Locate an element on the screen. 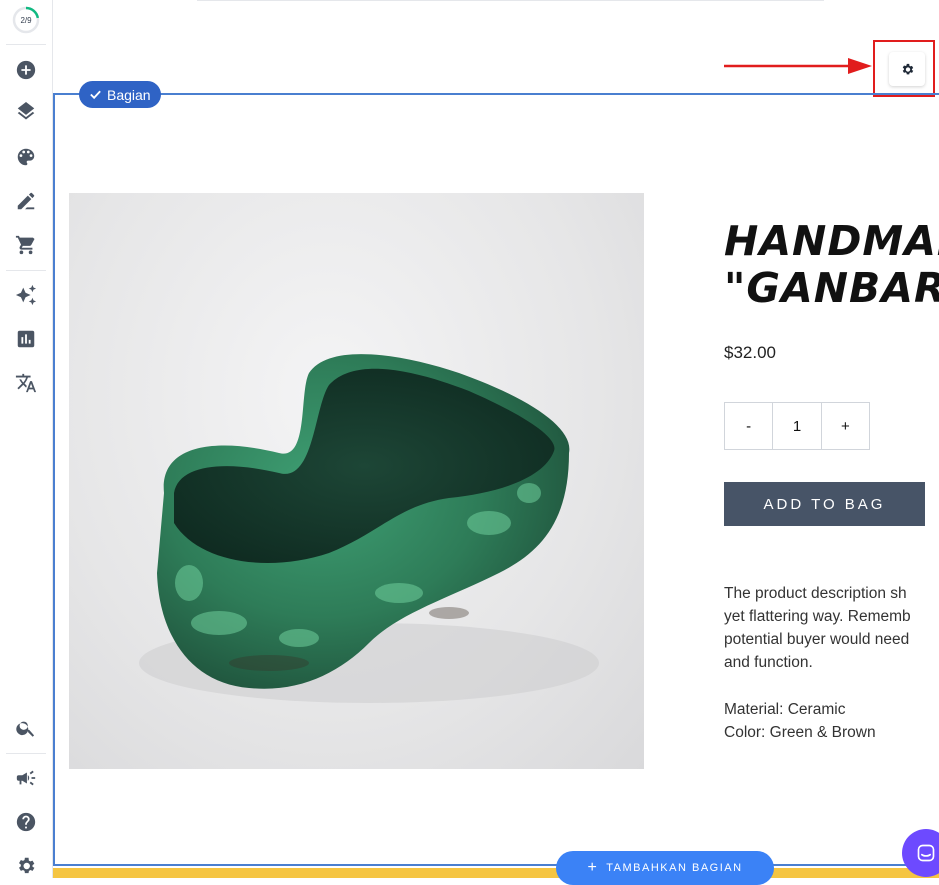  sidebar-item-announcements is located at coordinates (26, 778).